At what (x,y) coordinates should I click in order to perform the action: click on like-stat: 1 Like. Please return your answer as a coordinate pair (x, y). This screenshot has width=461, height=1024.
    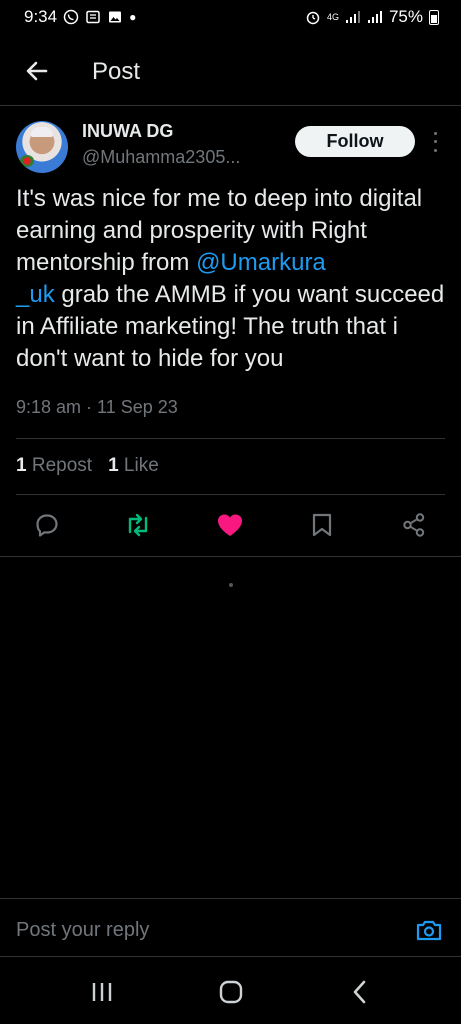
    Looking at the image, I should click on (133, 466).